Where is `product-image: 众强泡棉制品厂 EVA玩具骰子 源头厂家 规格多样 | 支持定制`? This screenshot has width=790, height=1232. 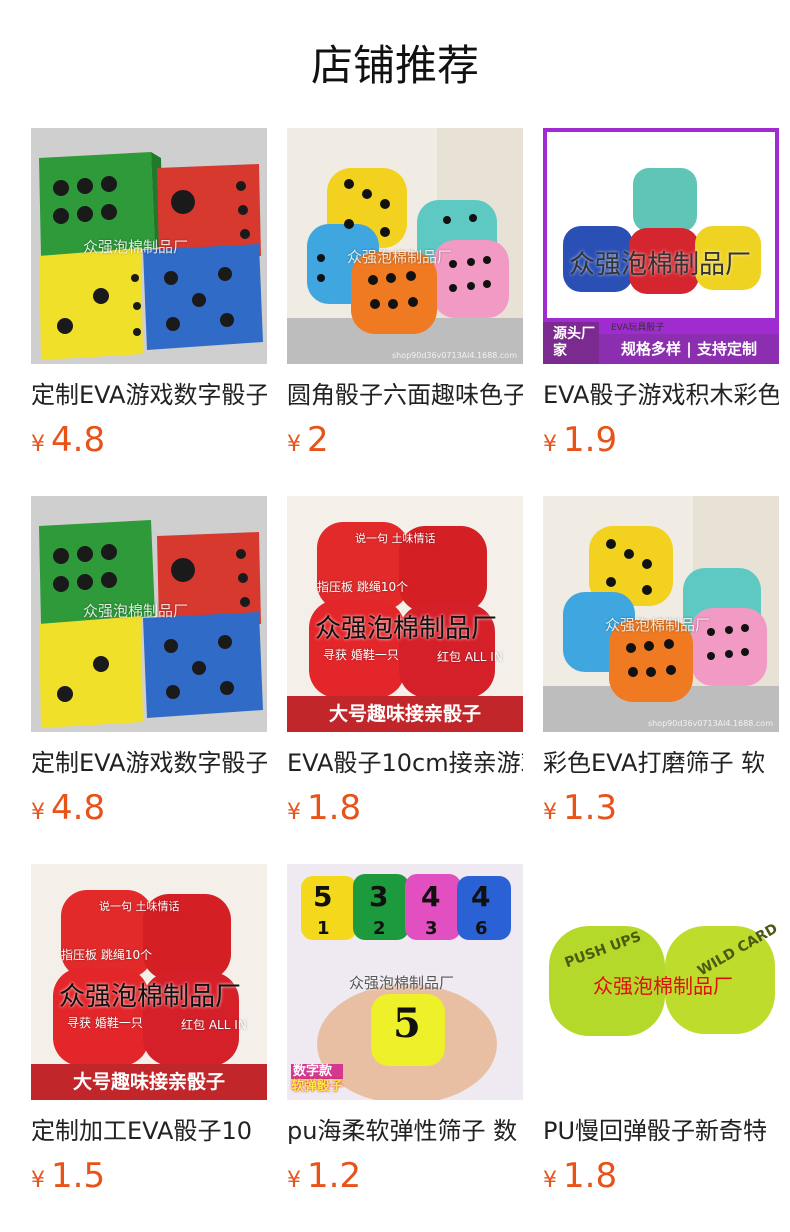 product-image: 众强泡棉制品厂 EVA玩具骰子 源头厂家 规格多样 | 支持定制 is located at coordinates (661, 246).